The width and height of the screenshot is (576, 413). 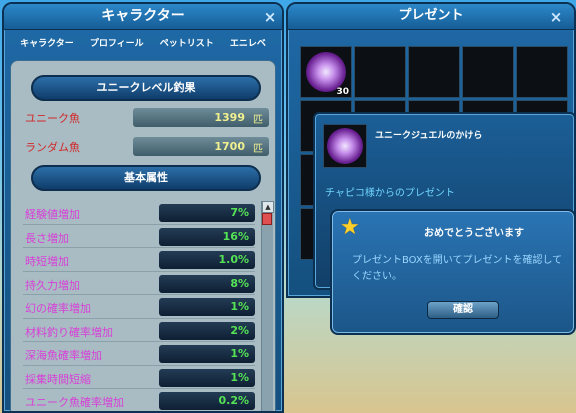 What do you see at coordinates (69, 332) in the screenshot?
I see `attribute-label: 材料釣り確率増加` at bounding box center [69, 332].